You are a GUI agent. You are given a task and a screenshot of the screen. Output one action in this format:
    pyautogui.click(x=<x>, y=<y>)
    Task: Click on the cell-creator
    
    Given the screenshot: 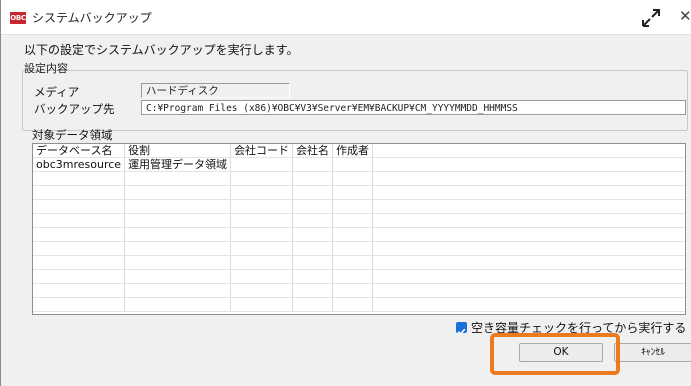 What is the action you would take?
    pyautogui.click(x=353, y=164)
    